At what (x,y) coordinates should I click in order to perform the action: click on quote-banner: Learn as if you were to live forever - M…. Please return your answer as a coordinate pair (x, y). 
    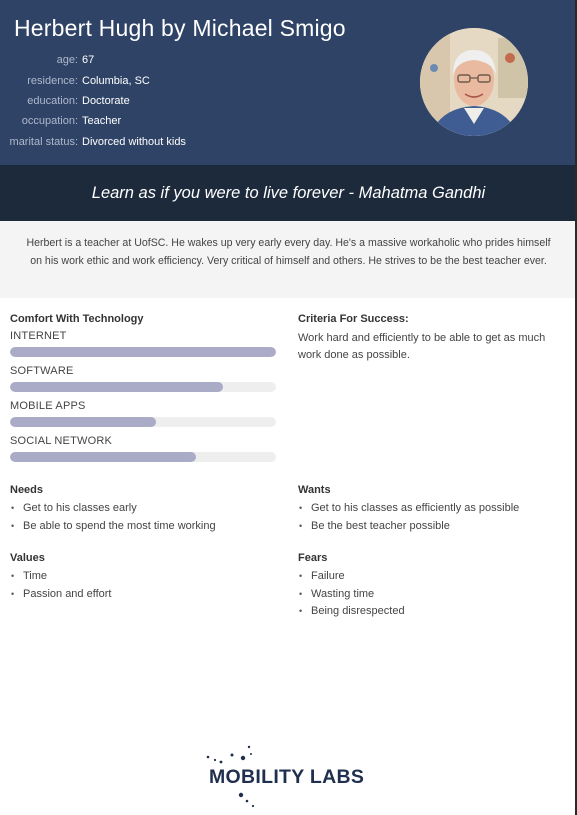
    Looking at the image, I should click on (288, 193).